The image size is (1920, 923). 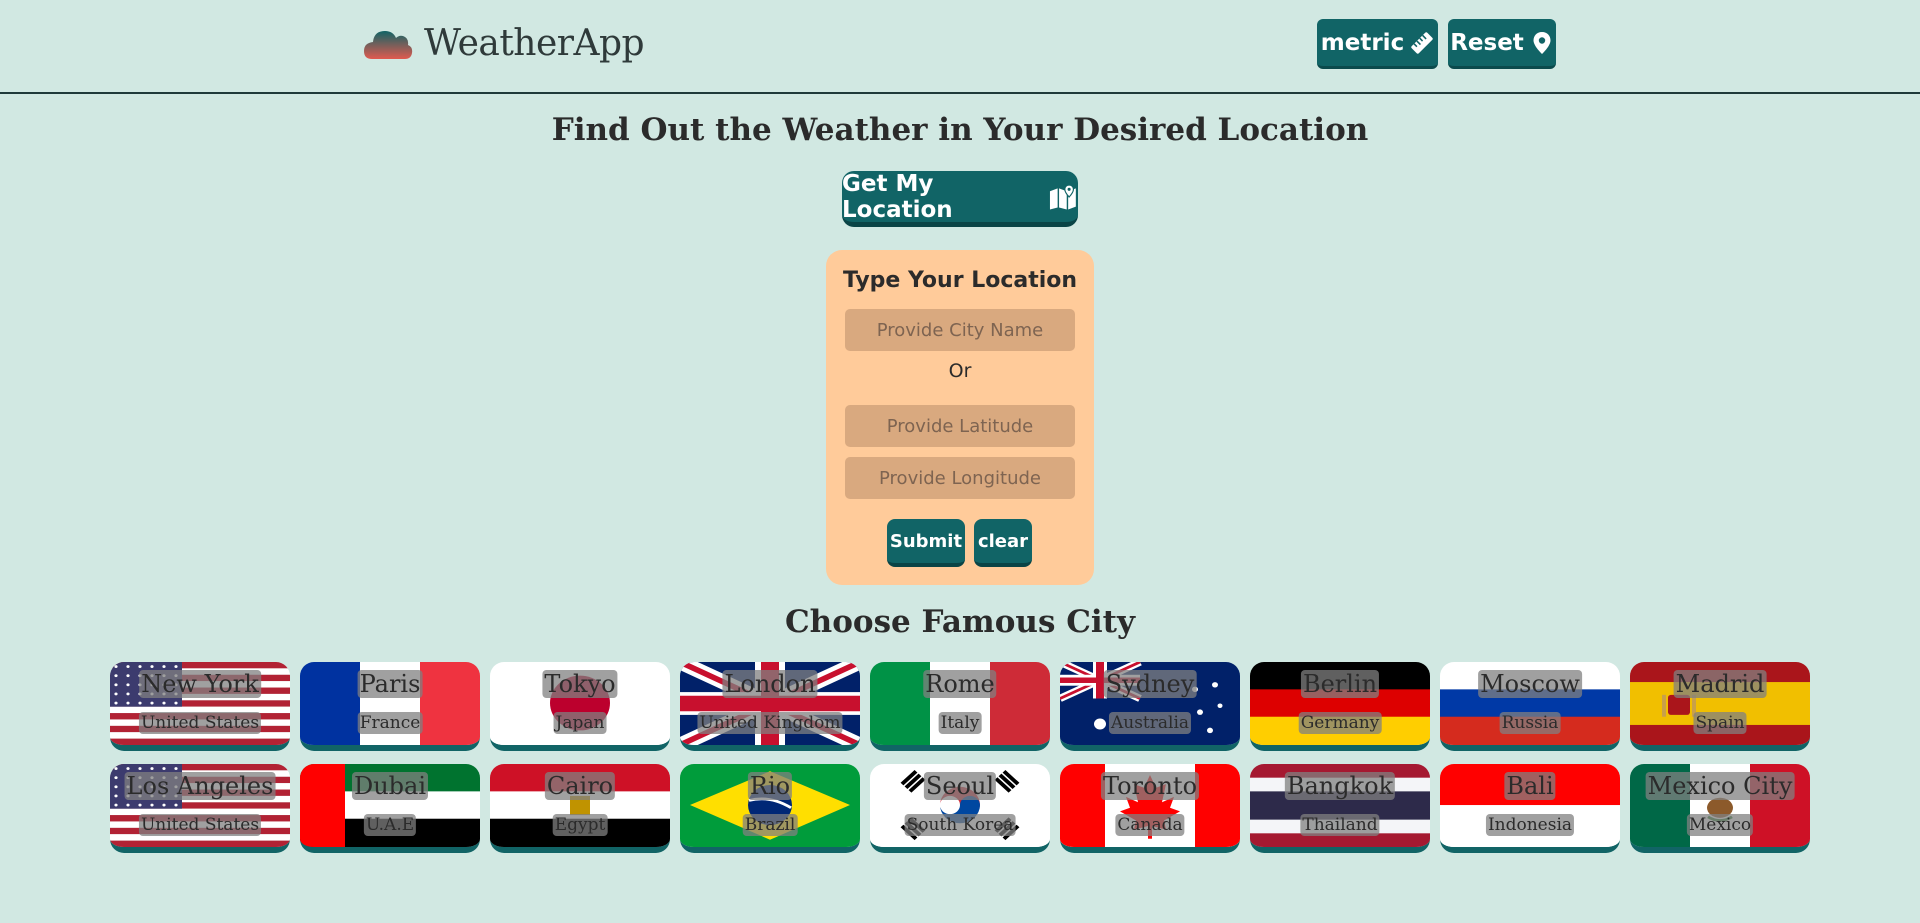 What do you see at coordinates (1530, 723) in the screenshot?
I see `country-name: Russia` at bounding box center [1530, 723].